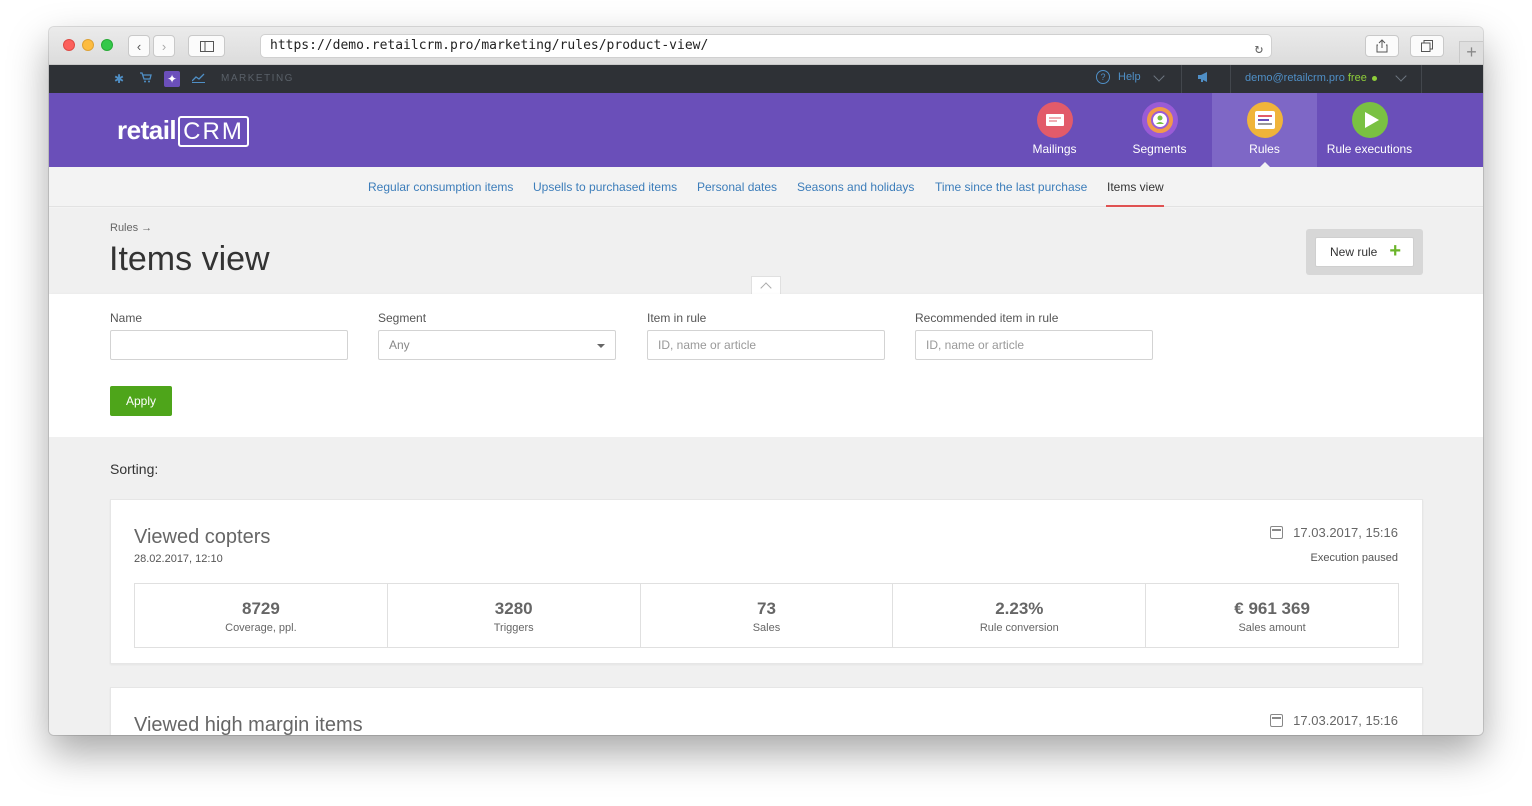 The height and width of the screenshot is (806, 1532). What do you see at coordinates (1034, 345) in the screenshot?
I see `recommended-item-input: ID, name or article` at bounding box center [1034, 345].